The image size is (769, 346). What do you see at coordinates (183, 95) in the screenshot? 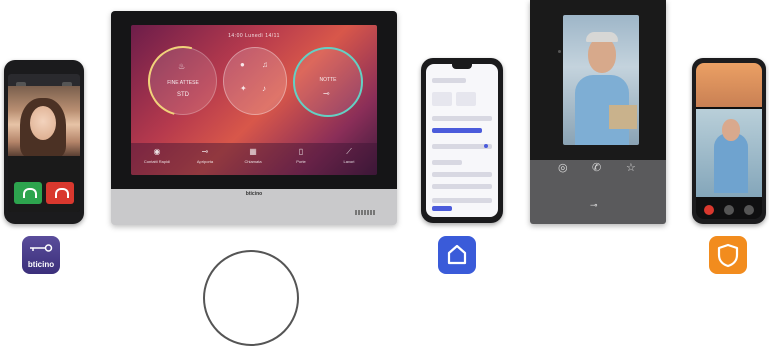
I see `circle-1-sub: STD` at bounding box center [183, 95].